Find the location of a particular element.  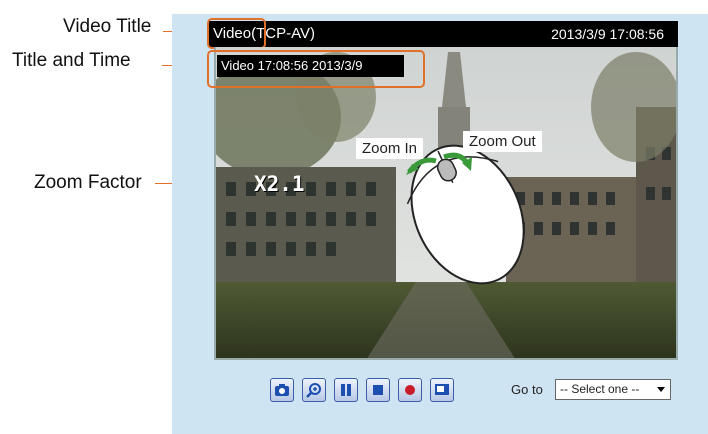

goto-label: Go to is located at coordinates (527, 389).